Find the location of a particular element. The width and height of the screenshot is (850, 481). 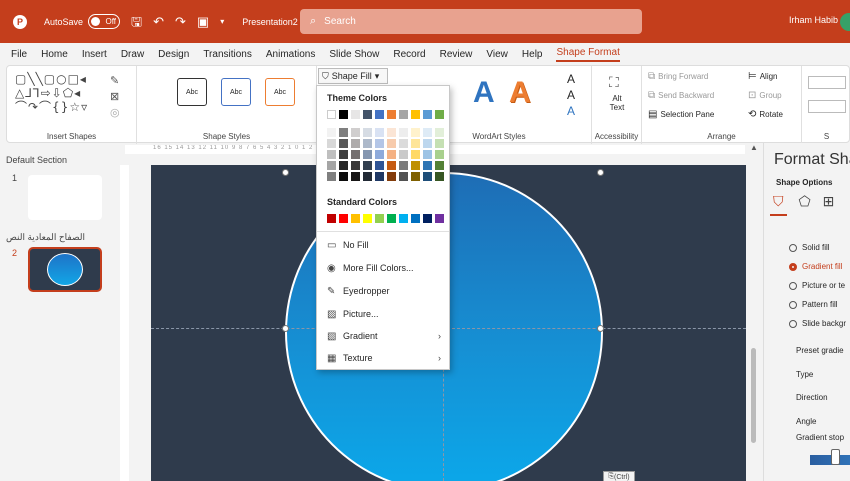

resize-handle-top-left is located at coordinates (285, 172).